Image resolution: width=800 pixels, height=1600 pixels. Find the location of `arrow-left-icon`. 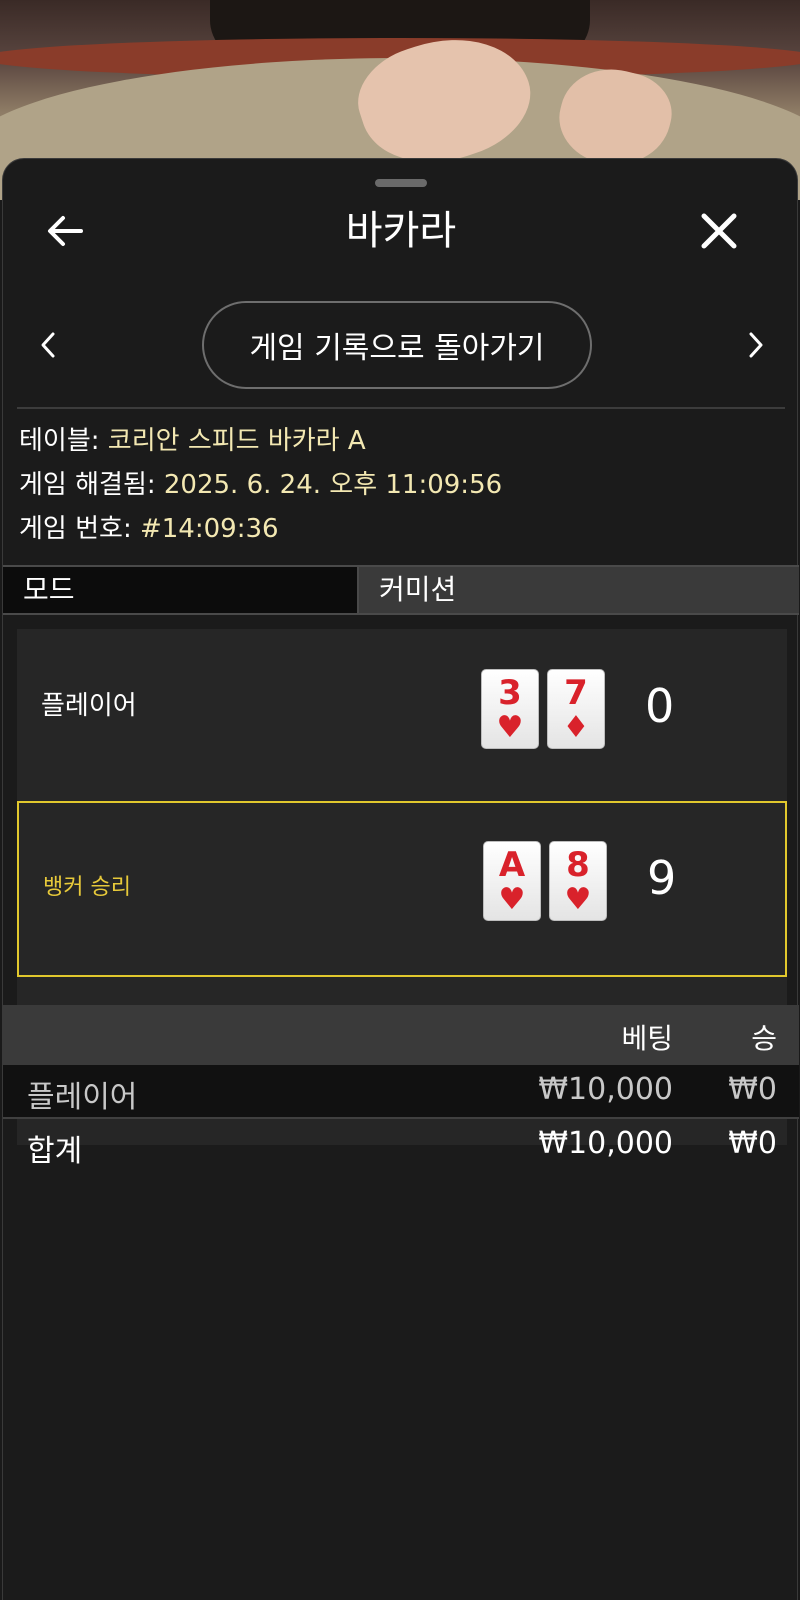

arrow-left-icon is located at coordinates (65, 231).